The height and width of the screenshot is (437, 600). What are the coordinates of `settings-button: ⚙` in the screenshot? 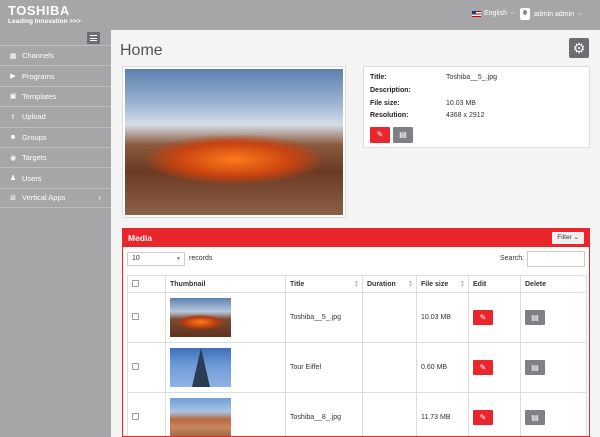 It's located at (579, 48).